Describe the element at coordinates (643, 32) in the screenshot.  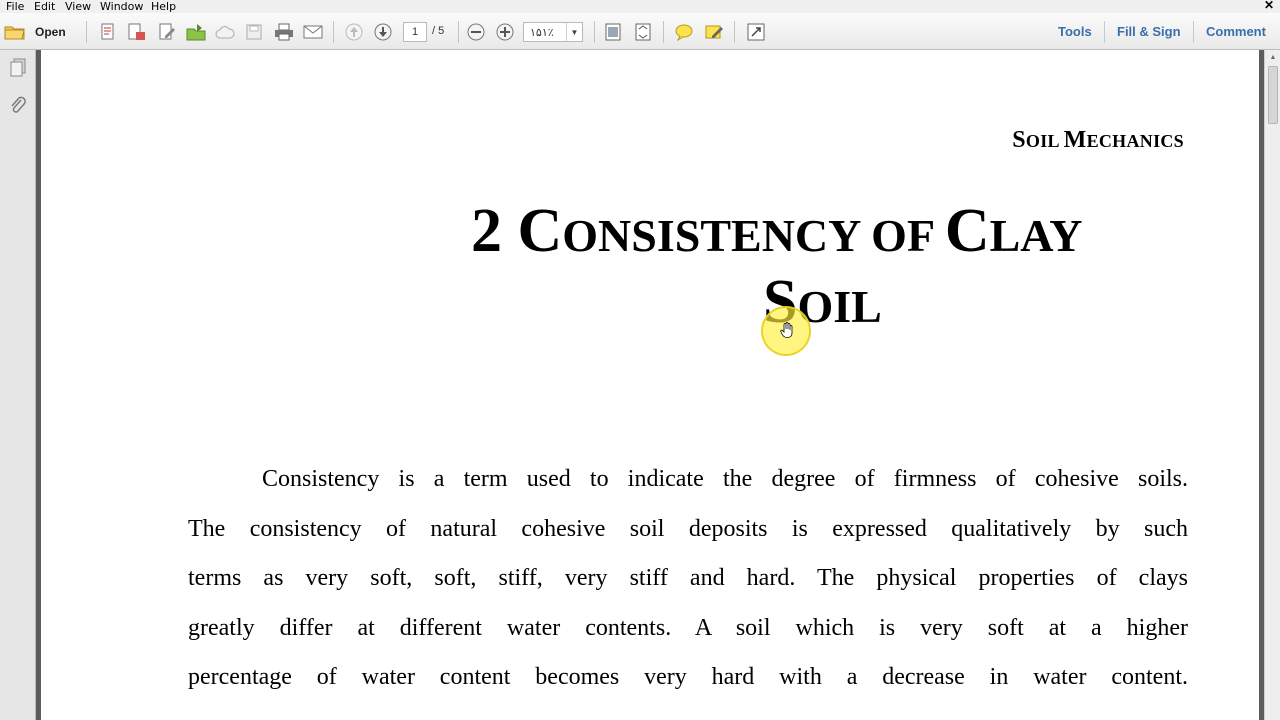
I see `full-screen-icon` at that location.